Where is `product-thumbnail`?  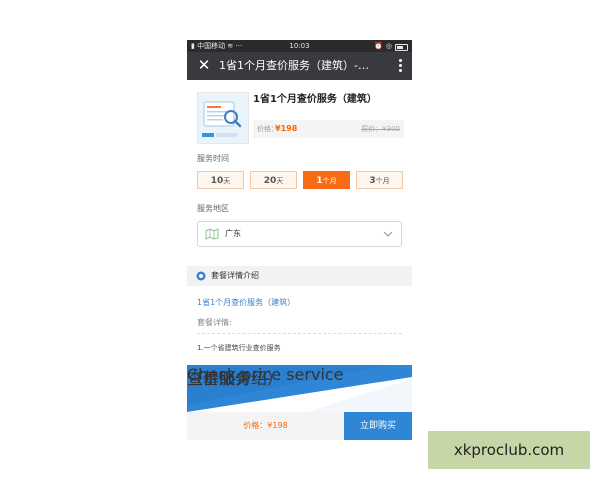
product-thumbnail is located at coordinates (223, 118).